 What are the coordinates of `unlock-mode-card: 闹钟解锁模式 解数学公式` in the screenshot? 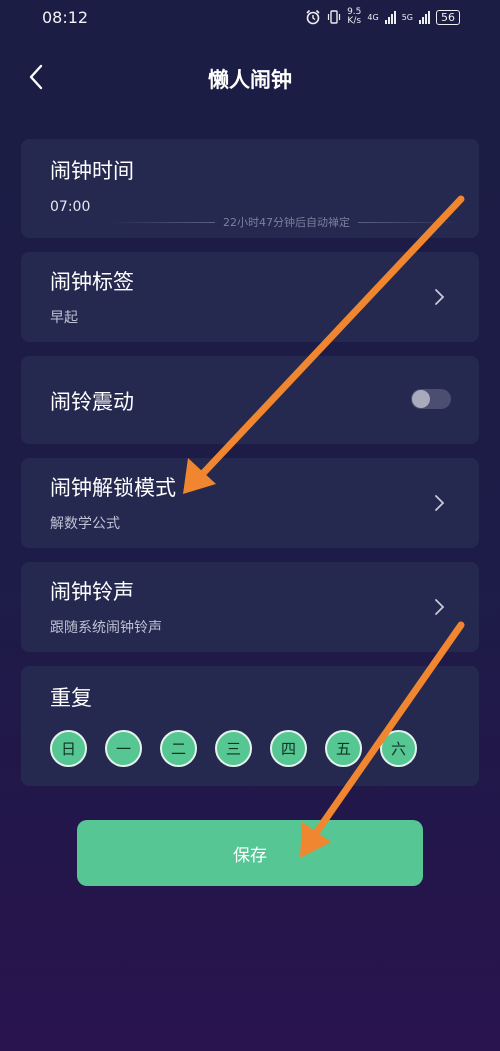 It's located at (250, 503).